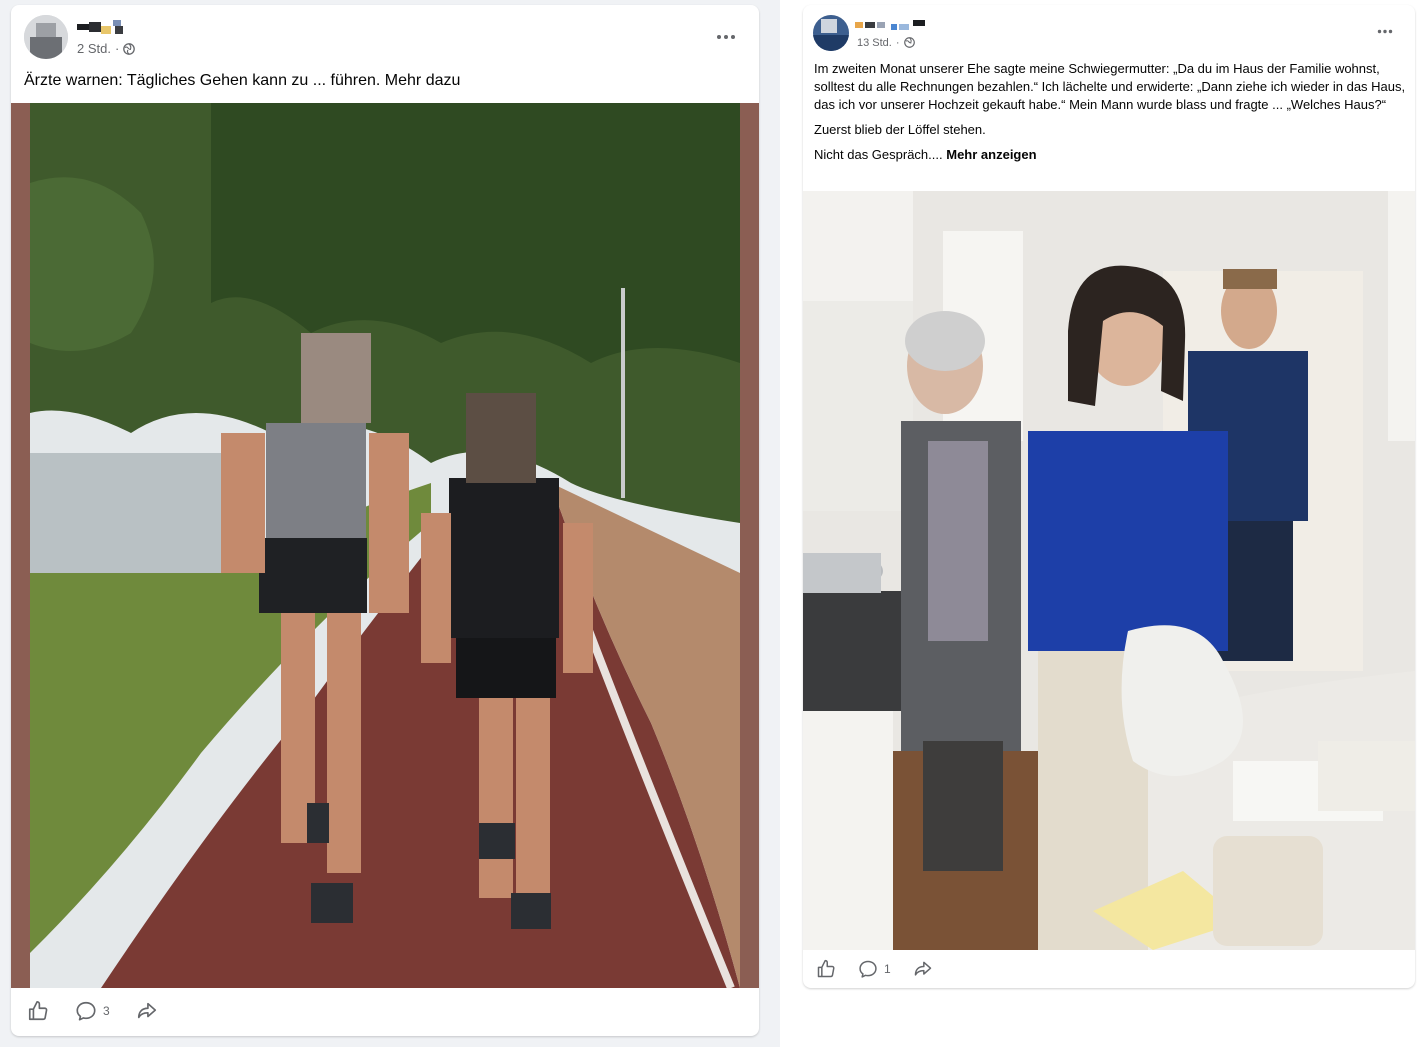  What do you see at coordinates (874, 43) in the screenshot?
I see `post-time: 13 Std.` at bounding box center [874, 43].